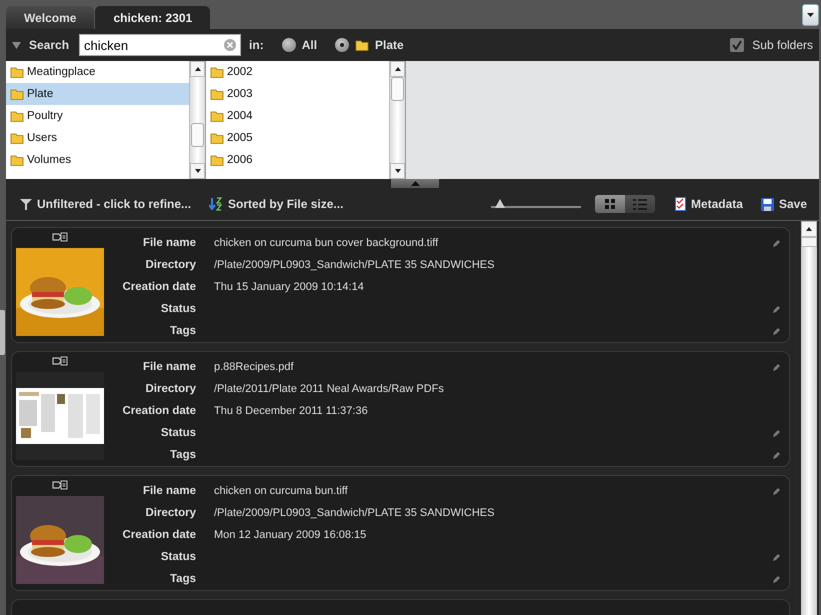 The image size is (821, 615). I want to click on field-value: chicken on curcuma bun cover background.tiff, so click(326, 243).